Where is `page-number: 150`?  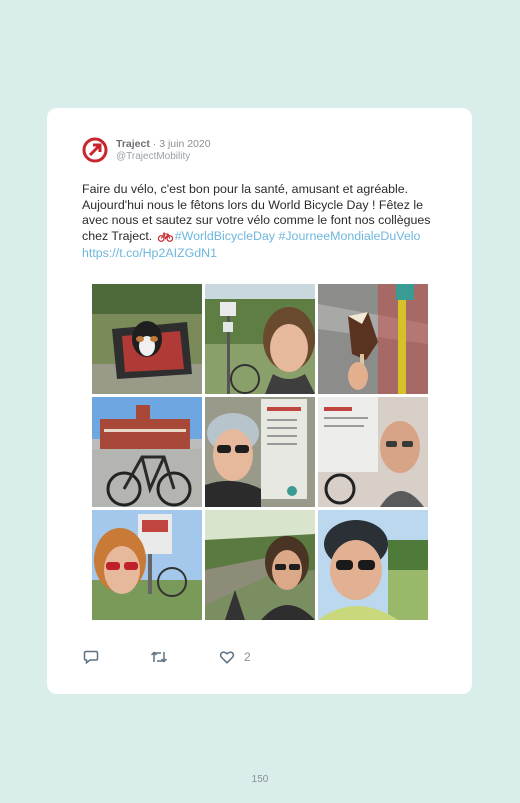 page-number: 150 is located at coordinates (260, 779).